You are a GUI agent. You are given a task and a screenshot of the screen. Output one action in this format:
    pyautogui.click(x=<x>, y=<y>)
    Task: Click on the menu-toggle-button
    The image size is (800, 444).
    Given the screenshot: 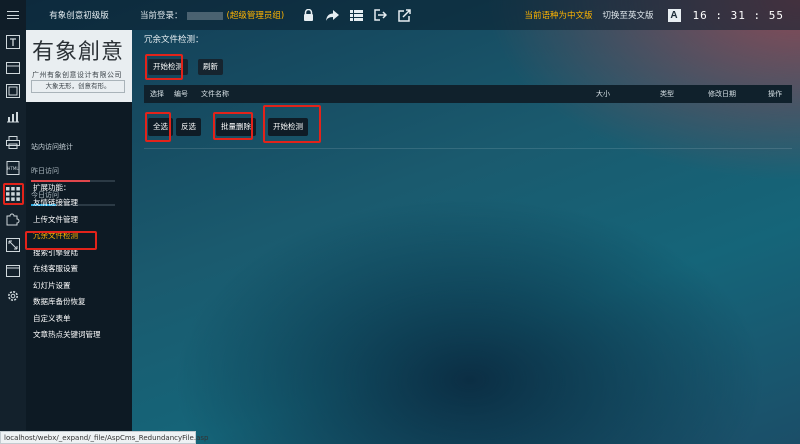 What is the action you would take?
    pyautogui.click(x=13, y=15)
    